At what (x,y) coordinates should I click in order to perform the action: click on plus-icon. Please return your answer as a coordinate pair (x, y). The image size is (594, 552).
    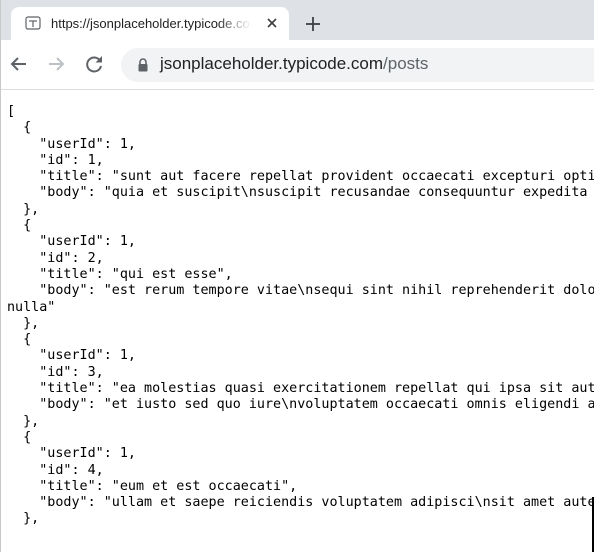
    Looking at the image, I should click on (313, 24).